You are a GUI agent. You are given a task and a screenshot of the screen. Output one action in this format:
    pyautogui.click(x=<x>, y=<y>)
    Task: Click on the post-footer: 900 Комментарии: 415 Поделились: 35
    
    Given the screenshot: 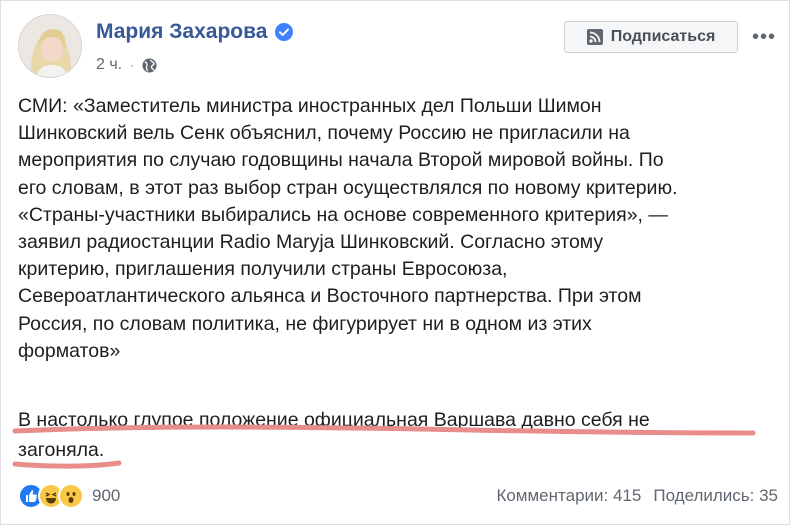 What is the action you would take?
    pyautogui.click(x=398, y=496)
    